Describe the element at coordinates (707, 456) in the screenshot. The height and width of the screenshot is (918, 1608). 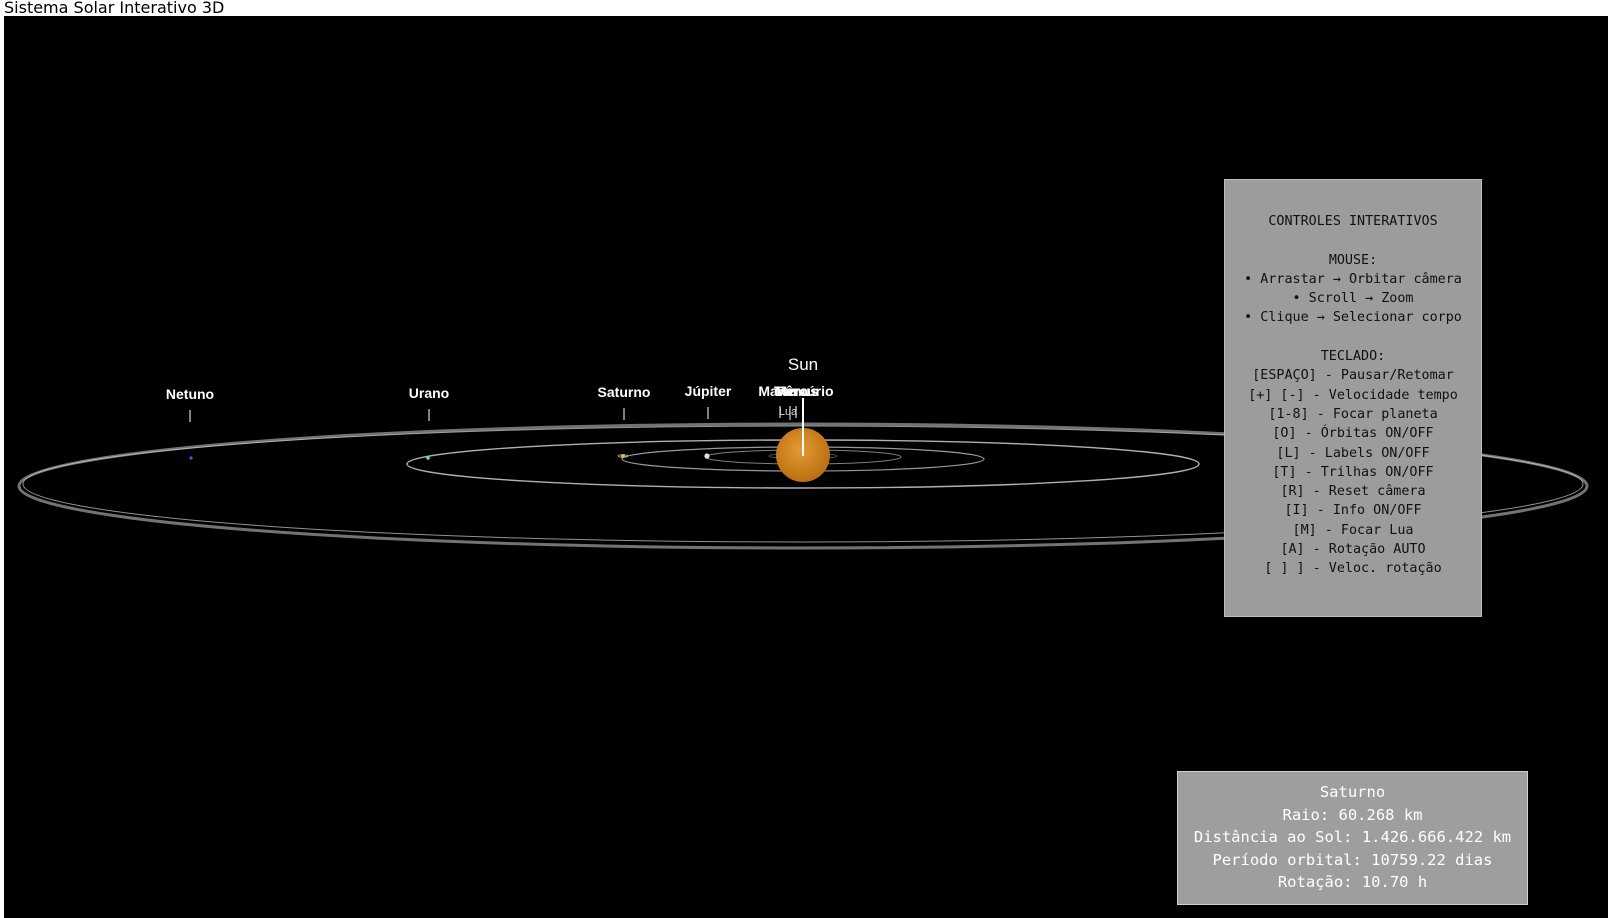
I see `planet-jupiter` at that location.